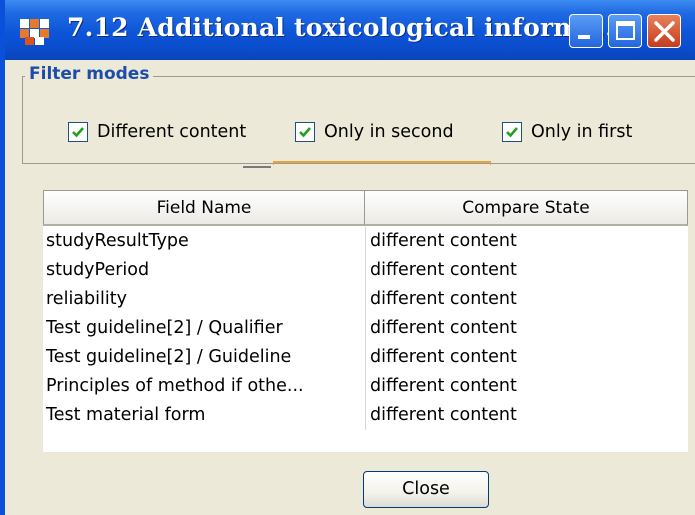 The height and width of the screenshot is (515, 695). Describe the element at coordinates (389, 132) in the screenshot. I see `checkbox-label: Only in second` at that location.